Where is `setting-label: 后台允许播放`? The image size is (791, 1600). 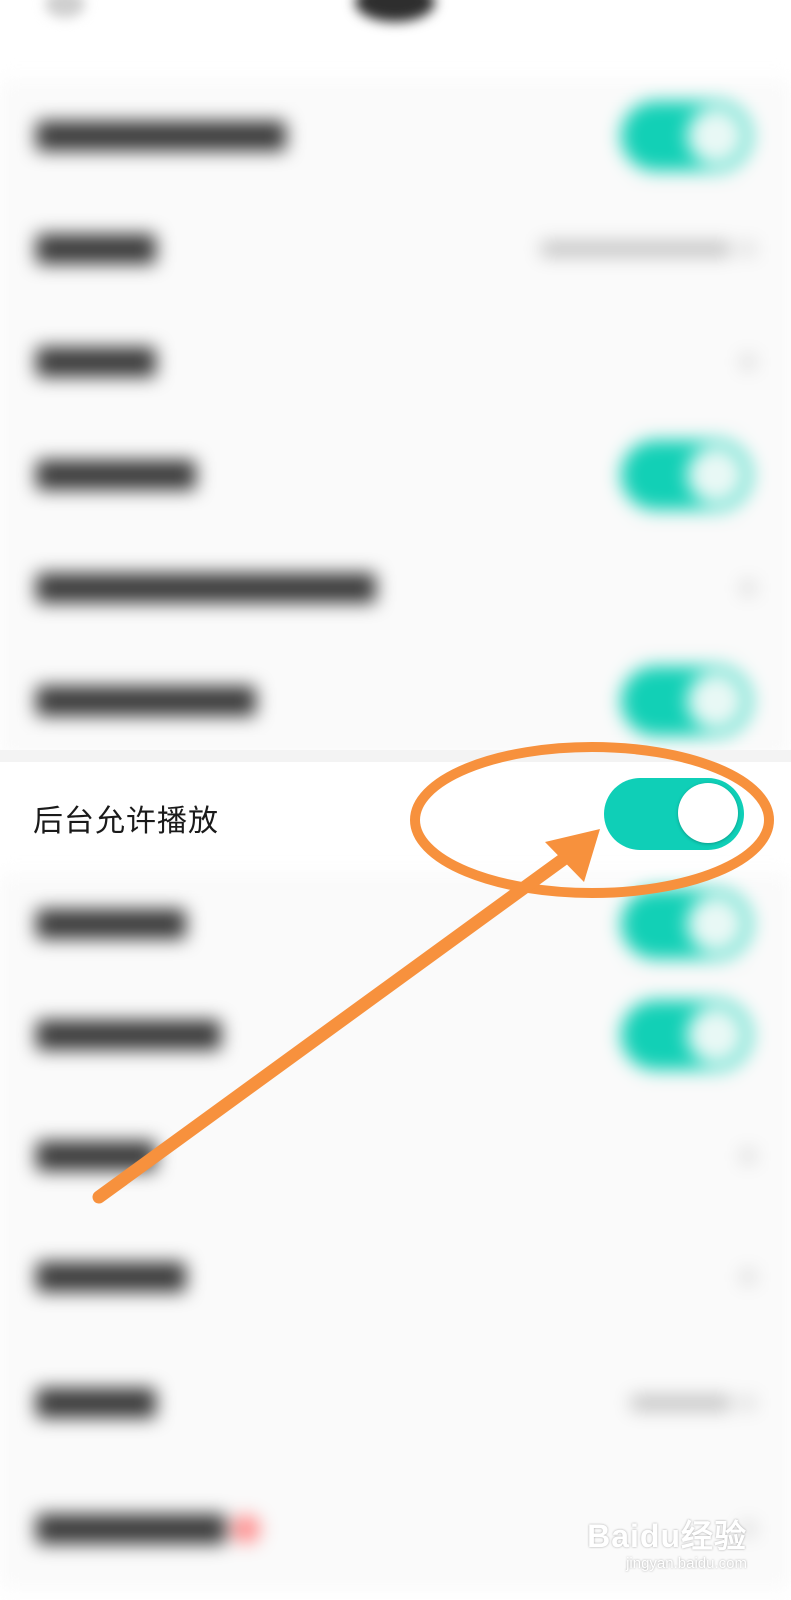 setting-label: 后台允许播放 is located at coordinates (126, 821).